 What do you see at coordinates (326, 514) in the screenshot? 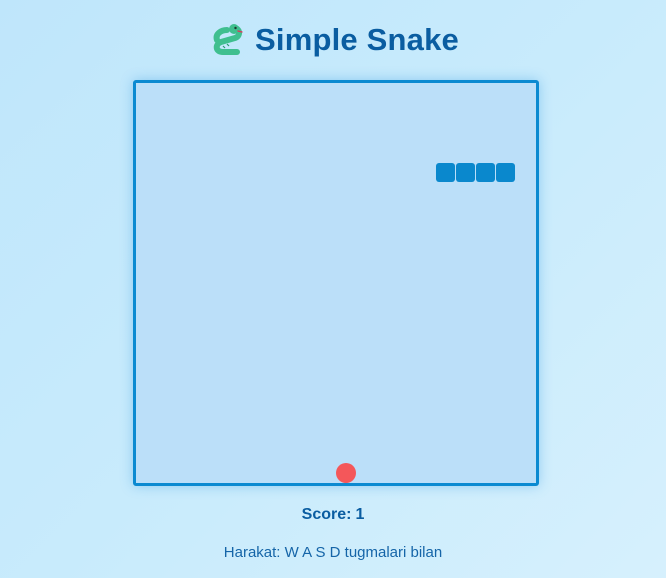
I see `score-label: Score:` at bounding box center [326, 514].